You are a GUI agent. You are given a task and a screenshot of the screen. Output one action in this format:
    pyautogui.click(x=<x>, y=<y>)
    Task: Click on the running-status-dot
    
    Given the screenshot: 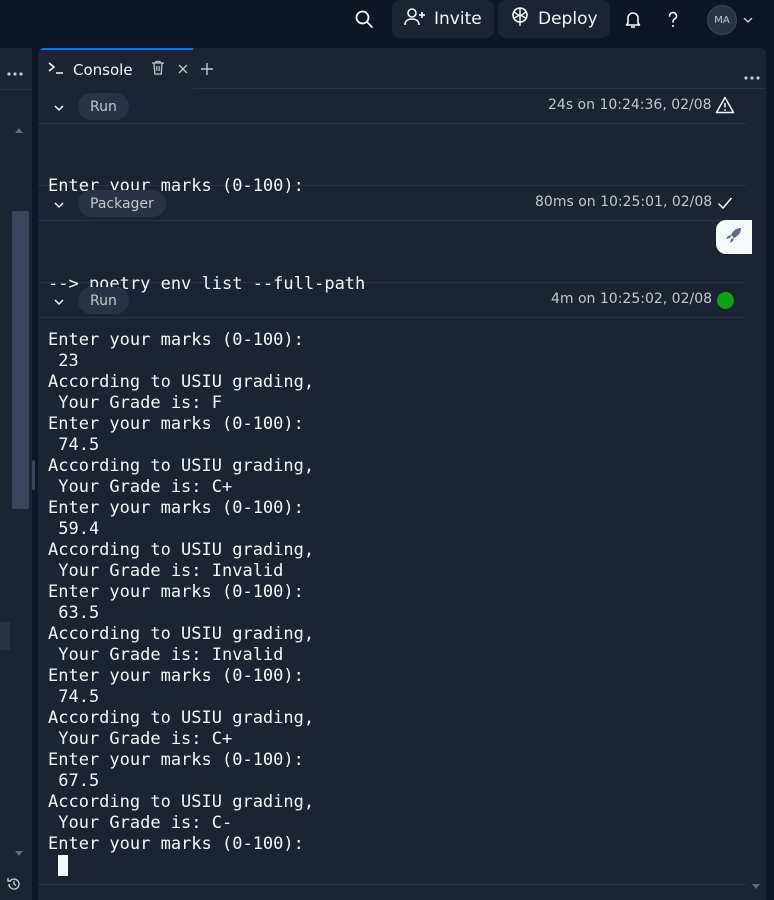 What is the action you would take?
    pyautogui.click(x=725, y=300)
    